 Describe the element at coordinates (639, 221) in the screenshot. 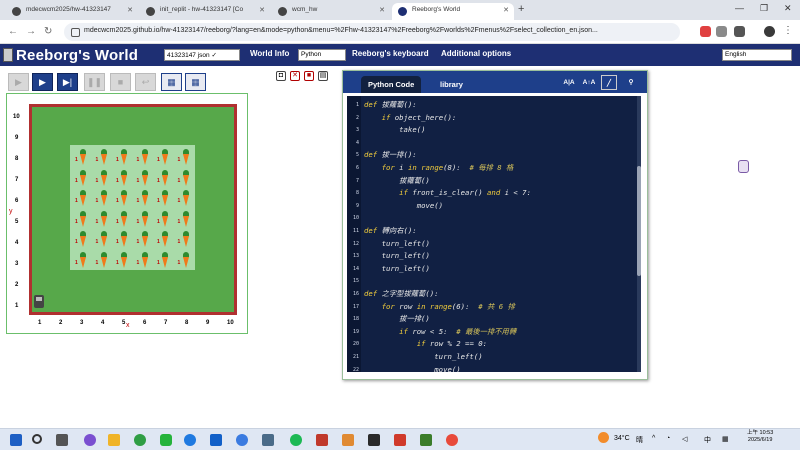

I see `editor-scroll-thumb` at that location.